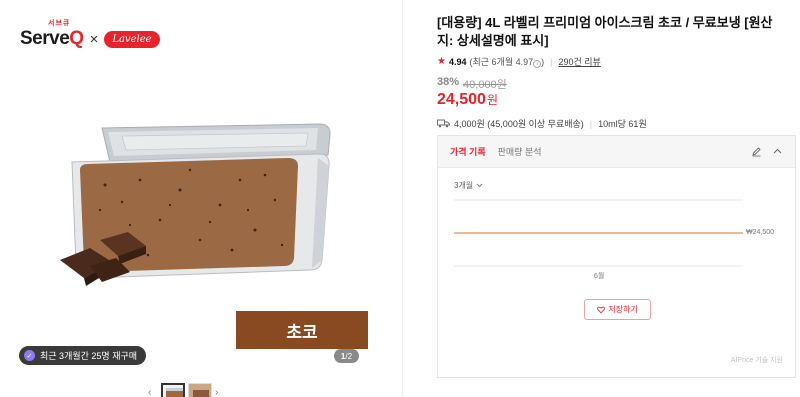 The width and height of the screenshot is (800, 397). What do you see at coordinates (467, 99) in the screenshot?
I see `sale-price: 24,500원` at bounding box center [467, 99].